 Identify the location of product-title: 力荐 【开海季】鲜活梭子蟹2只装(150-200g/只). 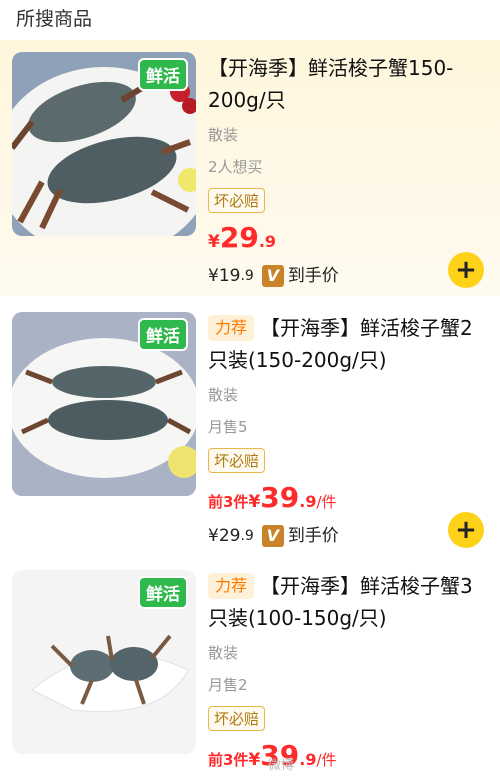
(347, 344).